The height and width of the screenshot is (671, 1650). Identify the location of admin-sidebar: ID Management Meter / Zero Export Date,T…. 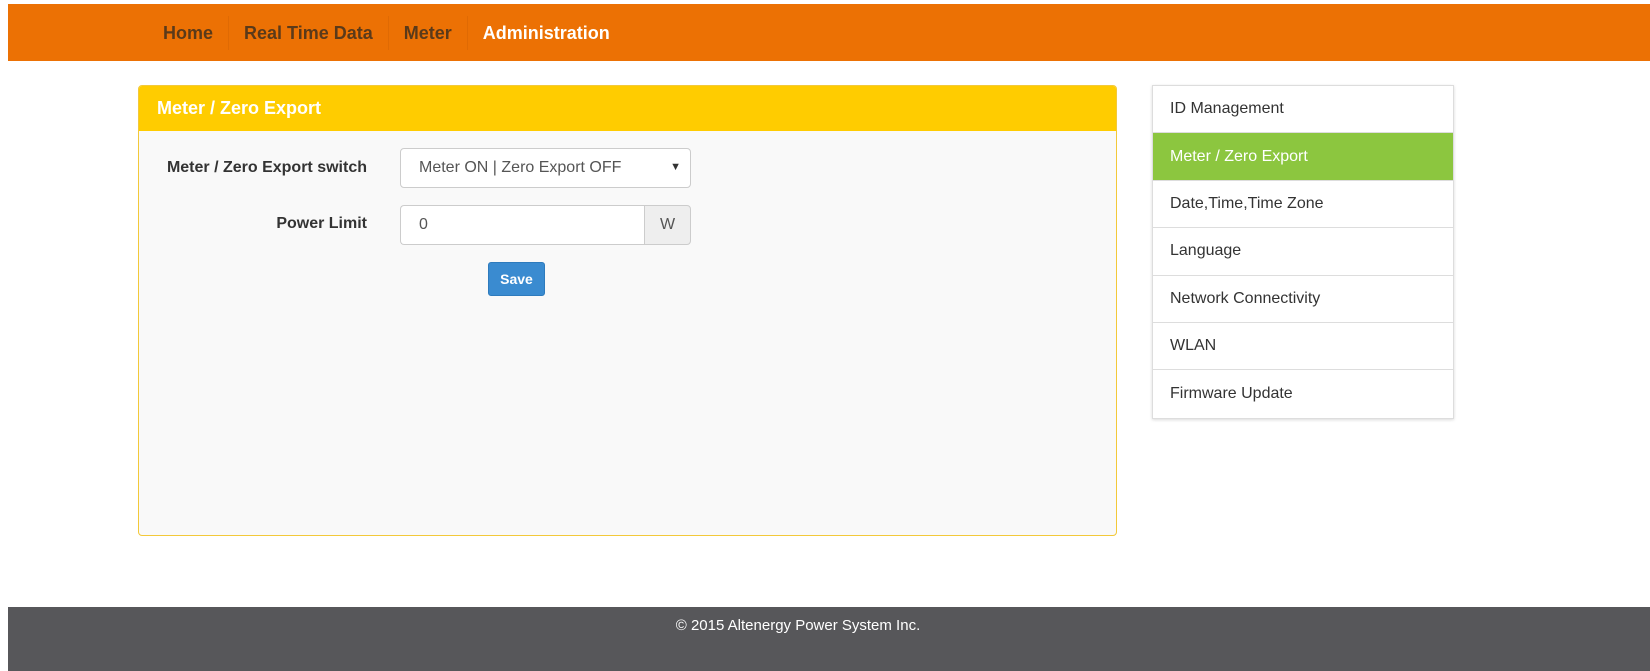
(1303, 252).